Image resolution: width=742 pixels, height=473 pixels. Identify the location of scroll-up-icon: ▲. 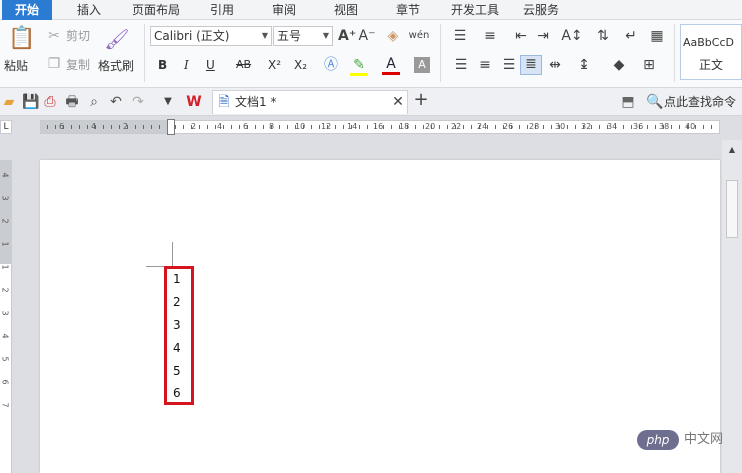
(732, 150).